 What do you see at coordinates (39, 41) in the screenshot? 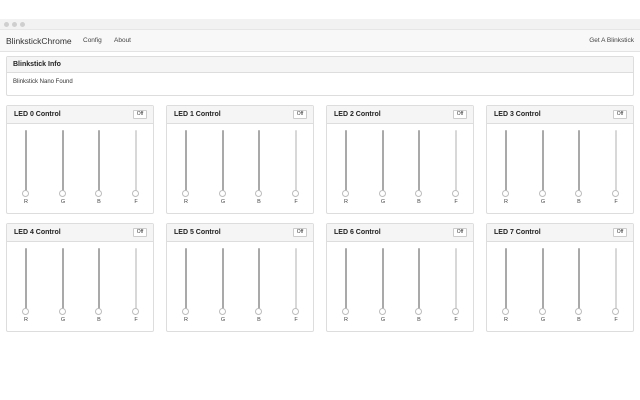
I see `app-brand: BlinkstickChrome` at bounding box center [39, 41].